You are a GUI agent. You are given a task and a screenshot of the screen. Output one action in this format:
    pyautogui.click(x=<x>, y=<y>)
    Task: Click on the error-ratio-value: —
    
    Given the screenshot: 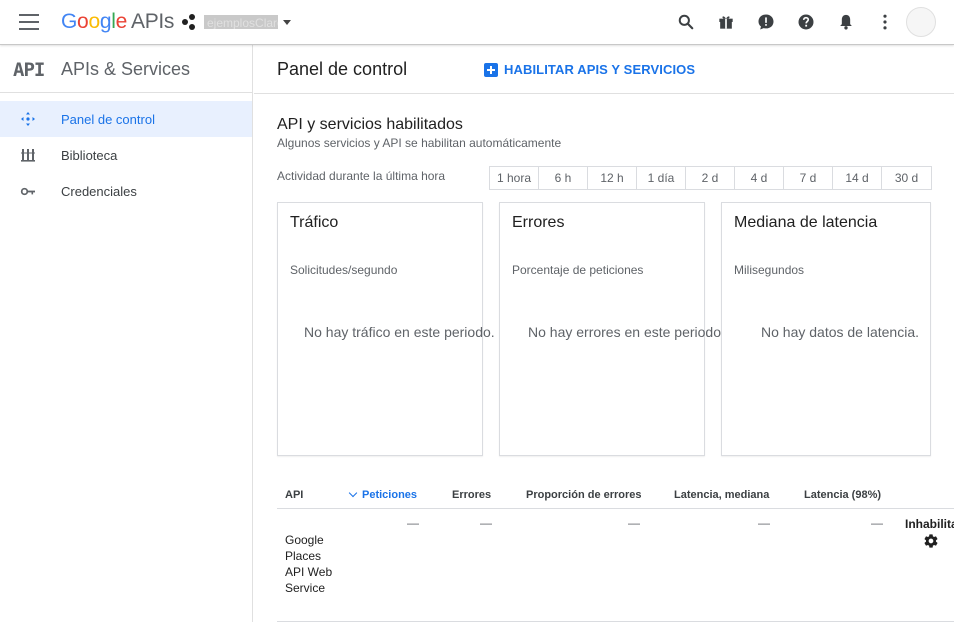 What is the action you would take?
    pyautogui.click(x=634, y=523)
    